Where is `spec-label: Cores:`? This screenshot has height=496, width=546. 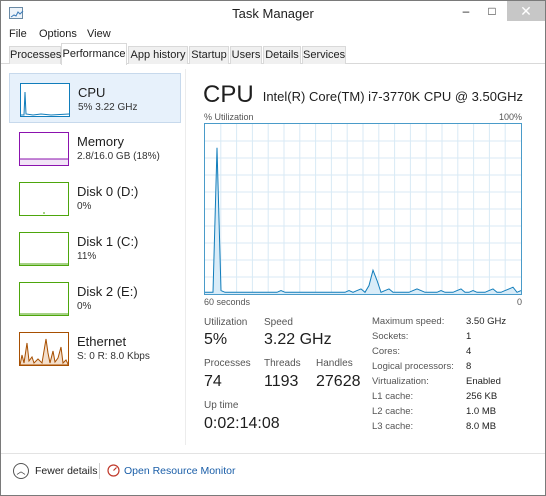
spec-label: Cores: is located at coordinates (386, 351).